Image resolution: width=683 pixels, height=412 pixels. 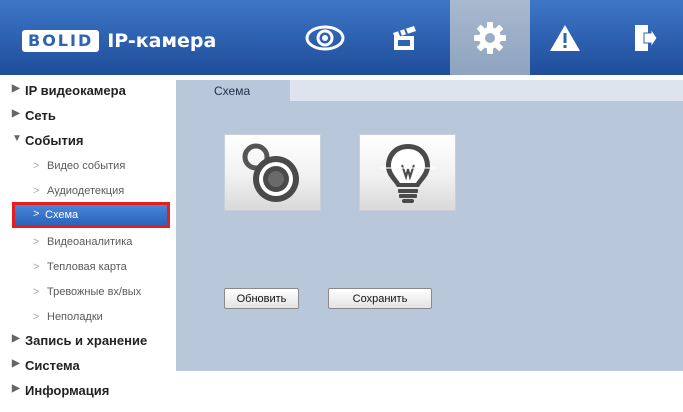 I want to click on sidebar-item-label: События, so click(x=54, y=140).